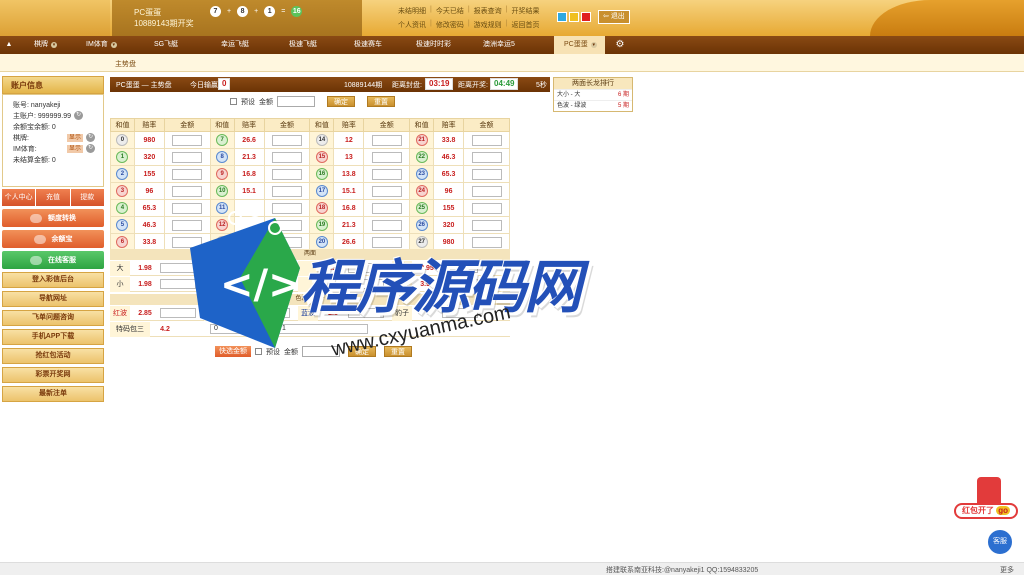 Image resolution: width=1024 pixels, height=575 pixels. I want to click on transfer-button: 额度转换, so click(53, 218).